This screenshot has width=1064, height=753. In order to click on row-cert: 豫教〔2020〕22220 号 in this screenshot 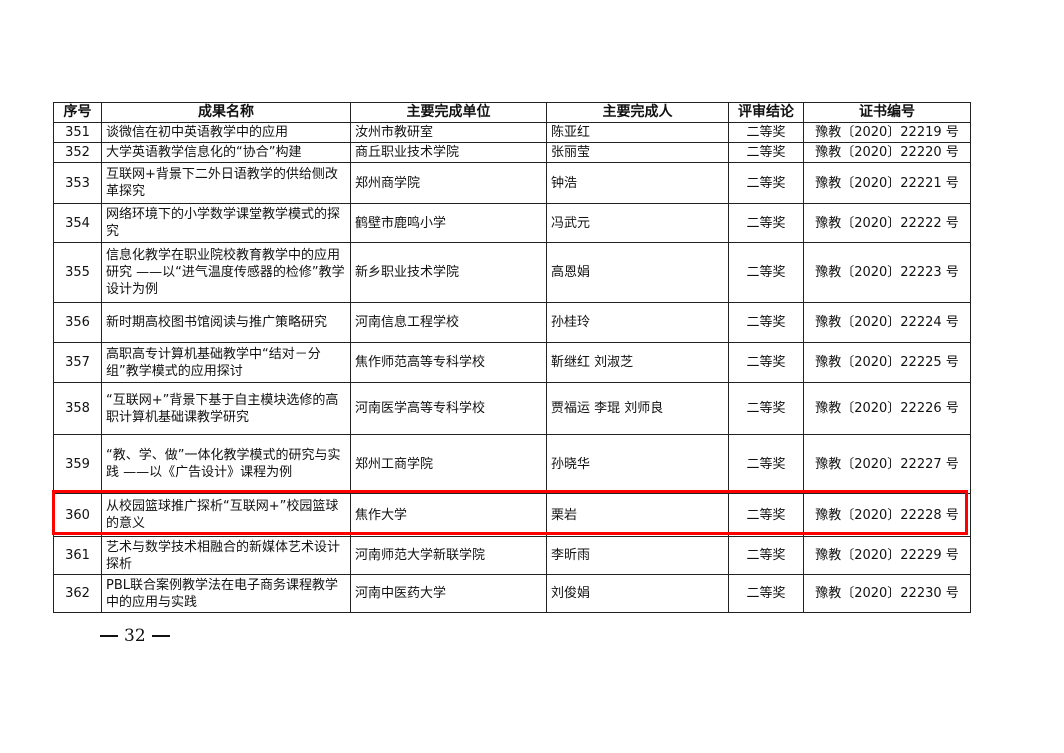, I will do `click(887, 152)`.